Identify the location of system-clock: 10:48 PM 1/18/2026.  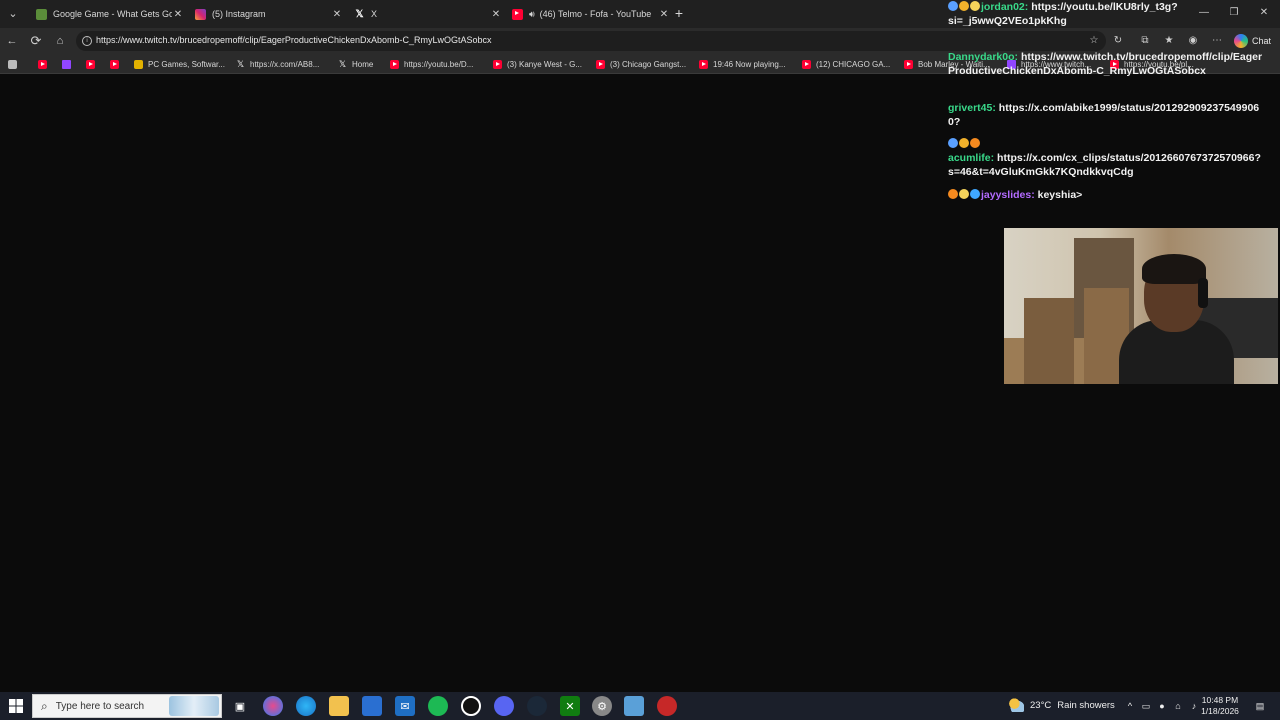
(1220, 706).